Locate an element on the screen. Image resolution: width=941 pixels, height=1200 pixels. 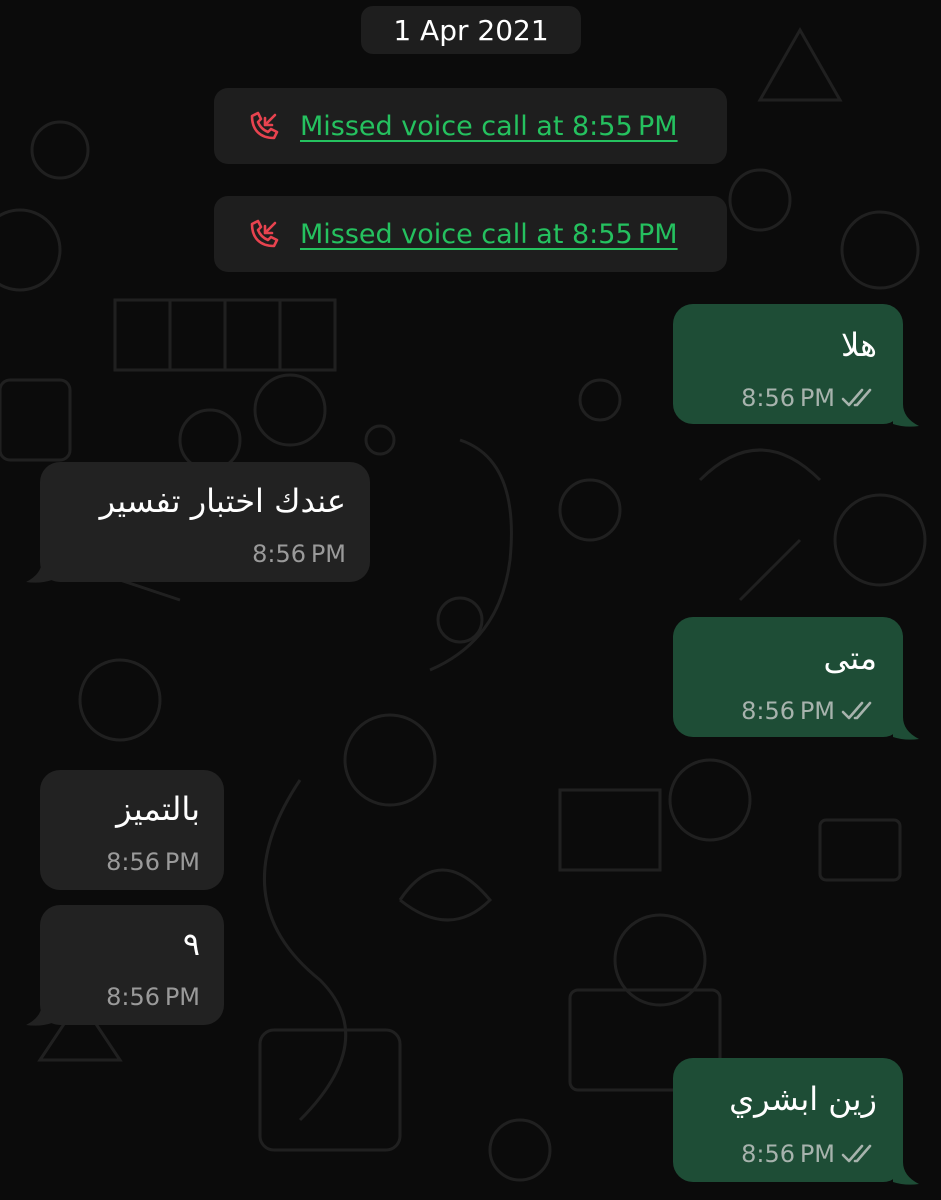
message-text: ٩ is located at coordinates (191, 944).